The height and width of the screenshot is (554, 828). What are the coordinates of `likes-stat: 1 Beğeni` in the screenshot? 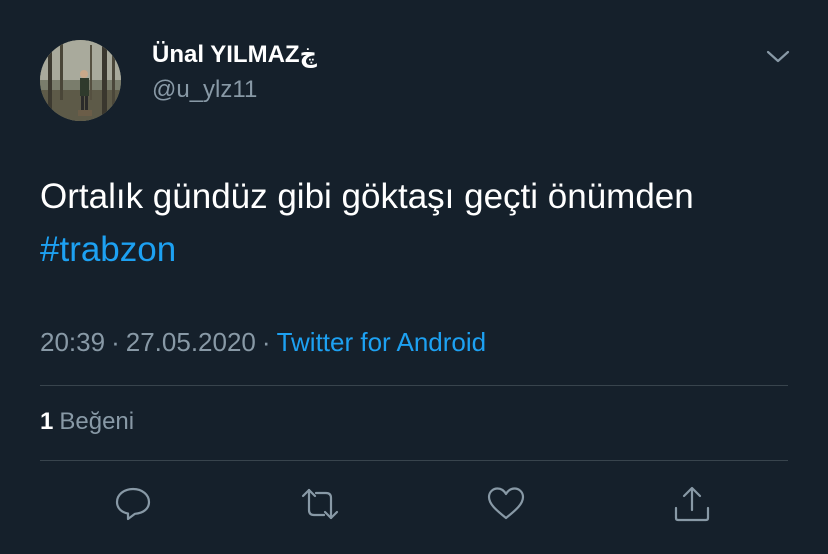 It's located at (87, 422).